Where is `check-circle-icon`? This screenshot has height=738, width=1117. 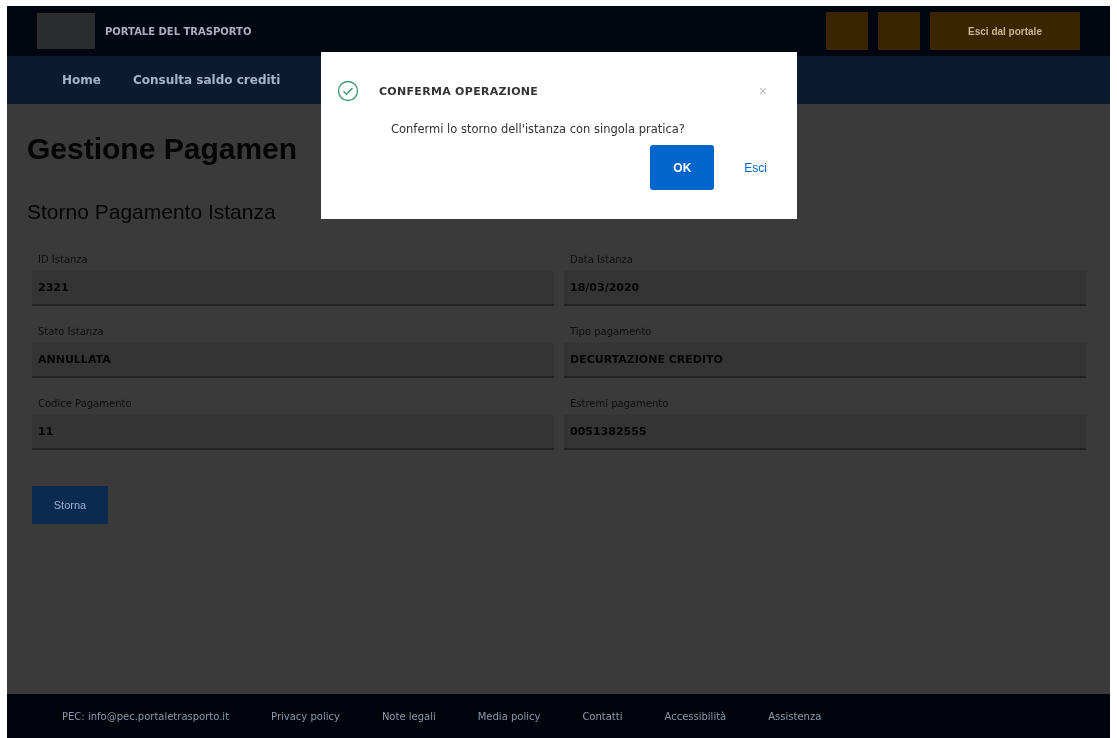
check-circle-icon is located at coordinates (348, 91).